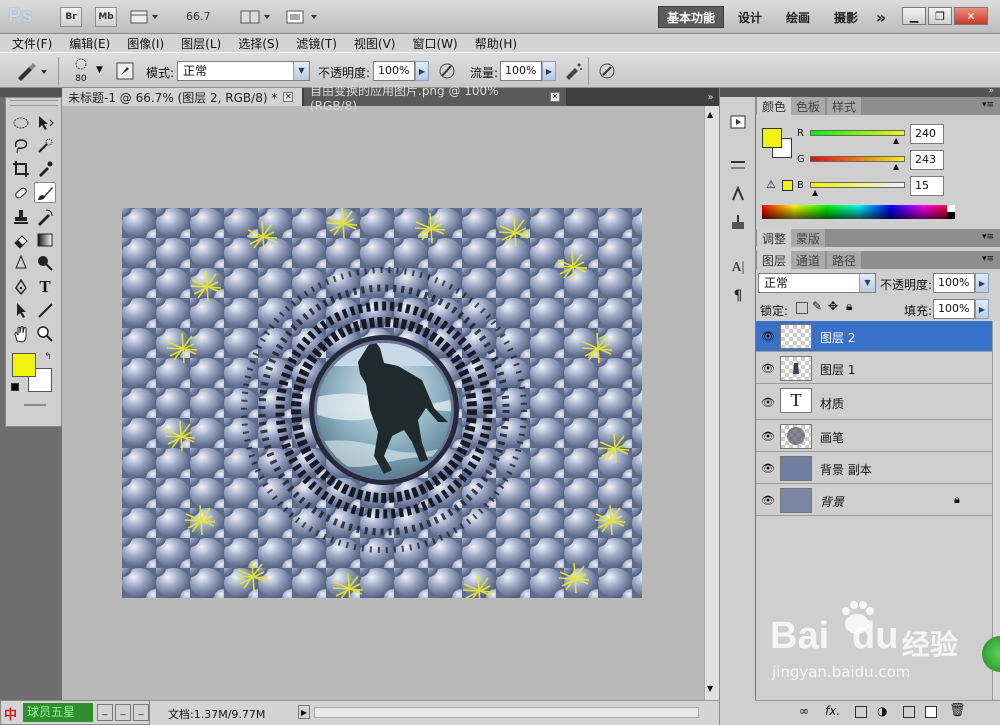  Describe the element at coordinates (32, 43) in the screenshot. I see `menu-file: 文件(F)` at that location.